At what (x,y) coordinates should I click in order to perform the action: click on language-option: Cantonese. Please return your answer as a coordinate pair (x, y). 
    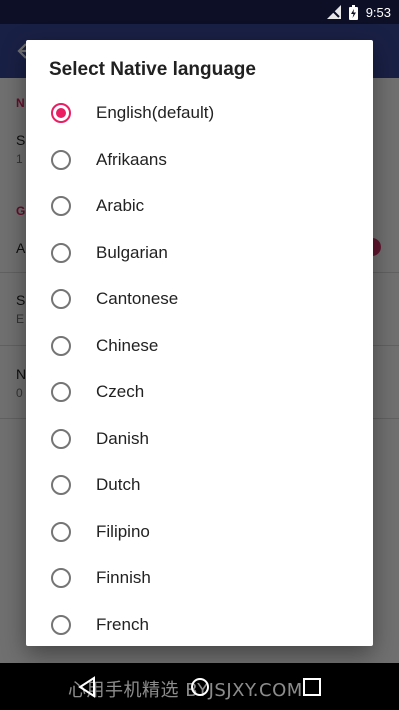
    Looking at the image, I should click on (199, 299).